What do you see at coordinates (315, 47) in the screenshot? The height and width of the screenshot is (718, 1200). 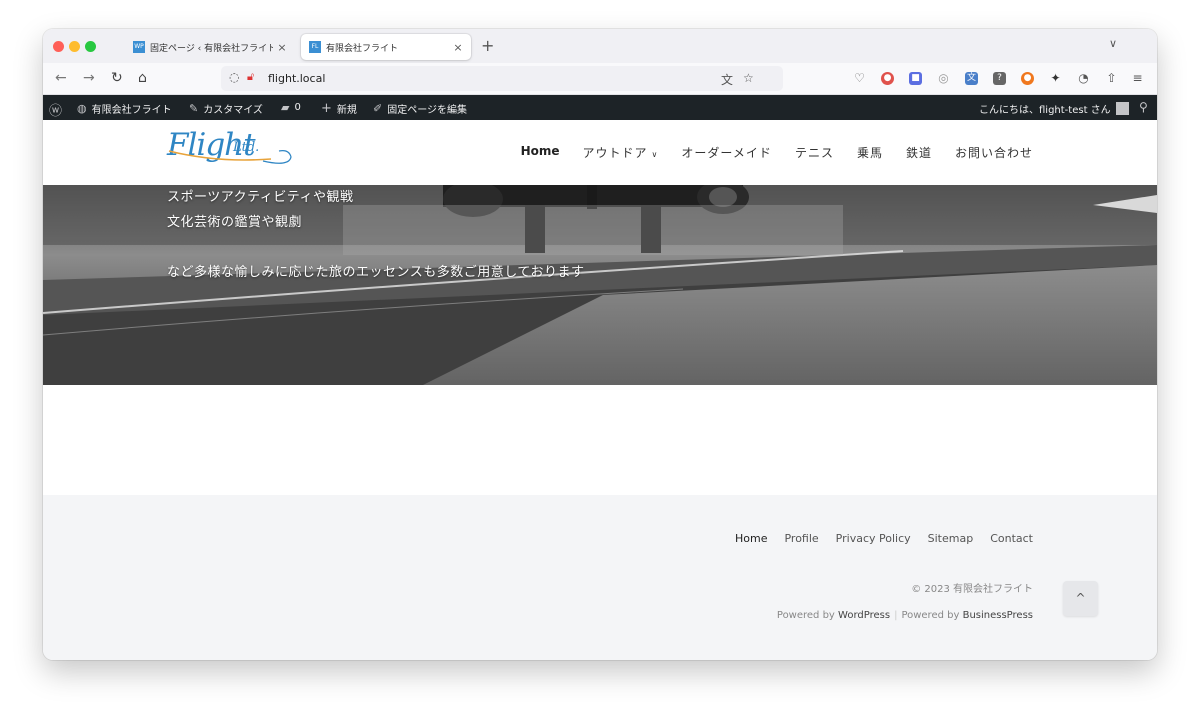 I see `site-favicon-icon: FL` at bounding box center [315, 47].